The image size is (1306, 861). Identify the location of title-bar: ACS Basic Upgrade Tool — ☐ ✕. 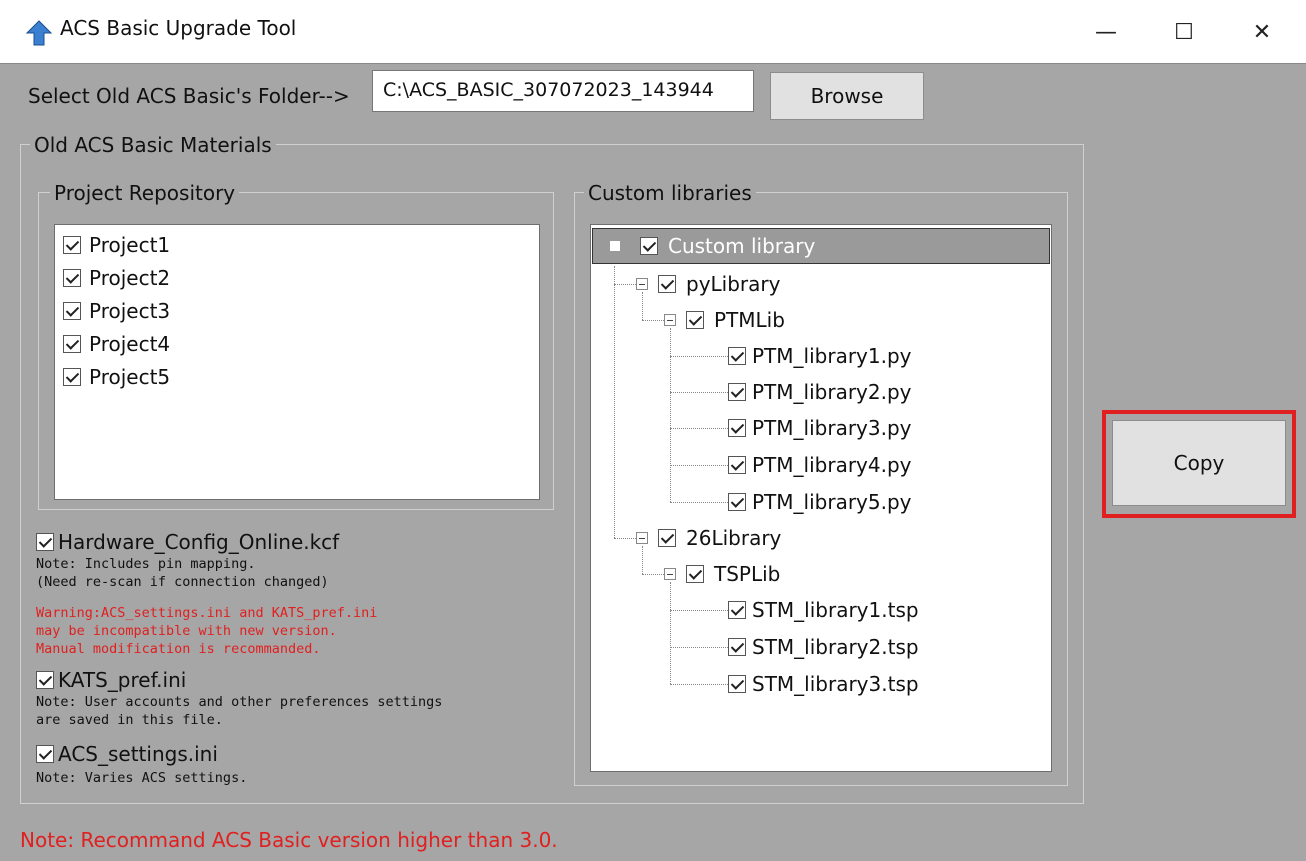
(653, 32).